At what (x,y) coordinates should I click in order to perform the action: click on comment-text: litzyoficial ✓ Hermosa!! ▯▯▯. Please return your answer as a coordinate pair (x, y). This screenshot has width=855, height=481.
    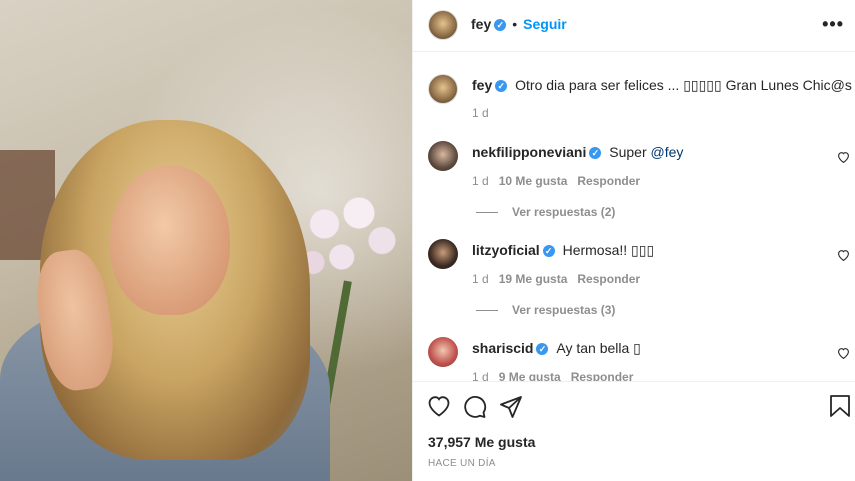
    Looking at the image, I should click on (563, 250).